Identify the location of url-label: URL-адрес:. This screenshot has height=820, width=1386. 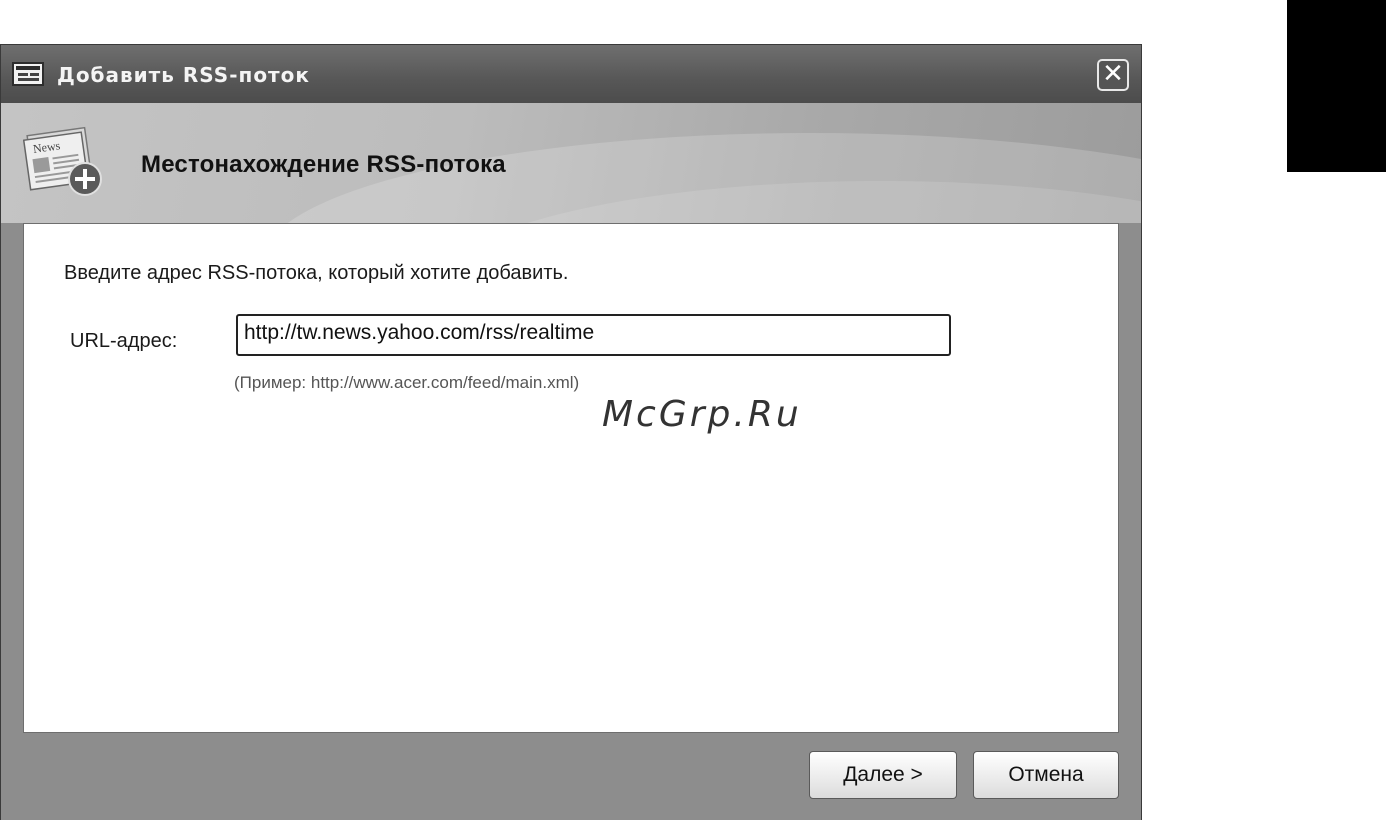
(124, 341).